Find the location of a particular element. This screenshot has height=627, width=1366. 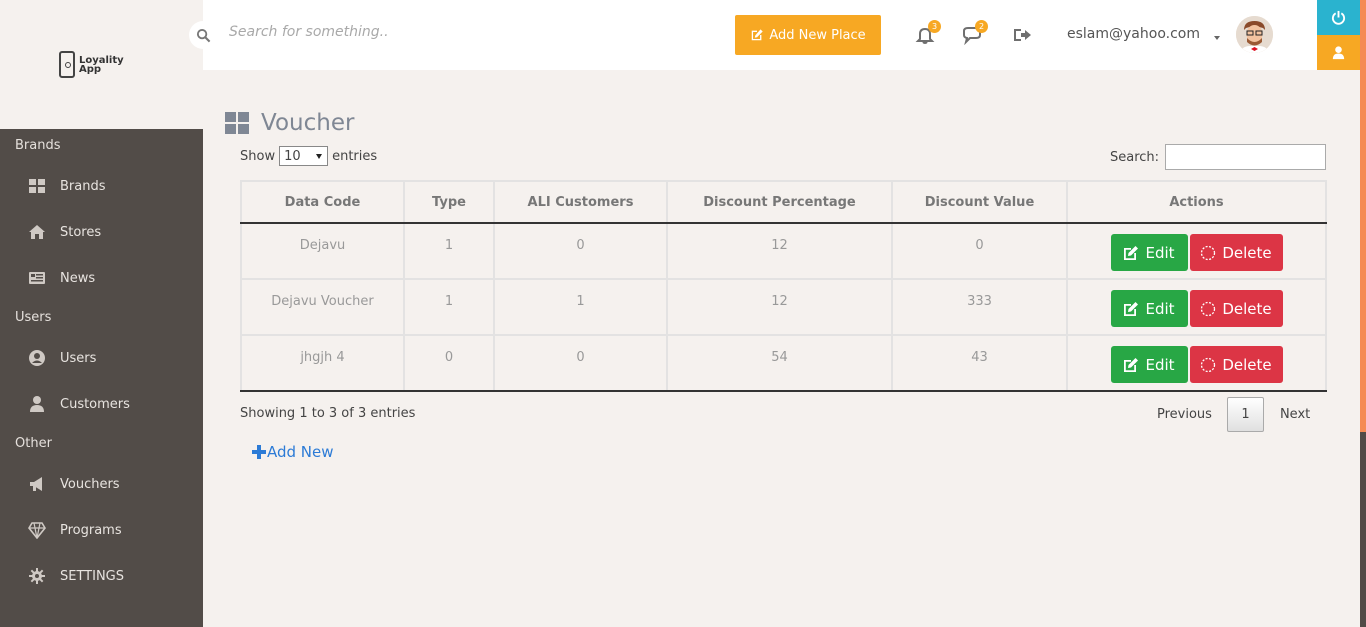

app-logo: Loyality App is located at coordinates (91, 64).